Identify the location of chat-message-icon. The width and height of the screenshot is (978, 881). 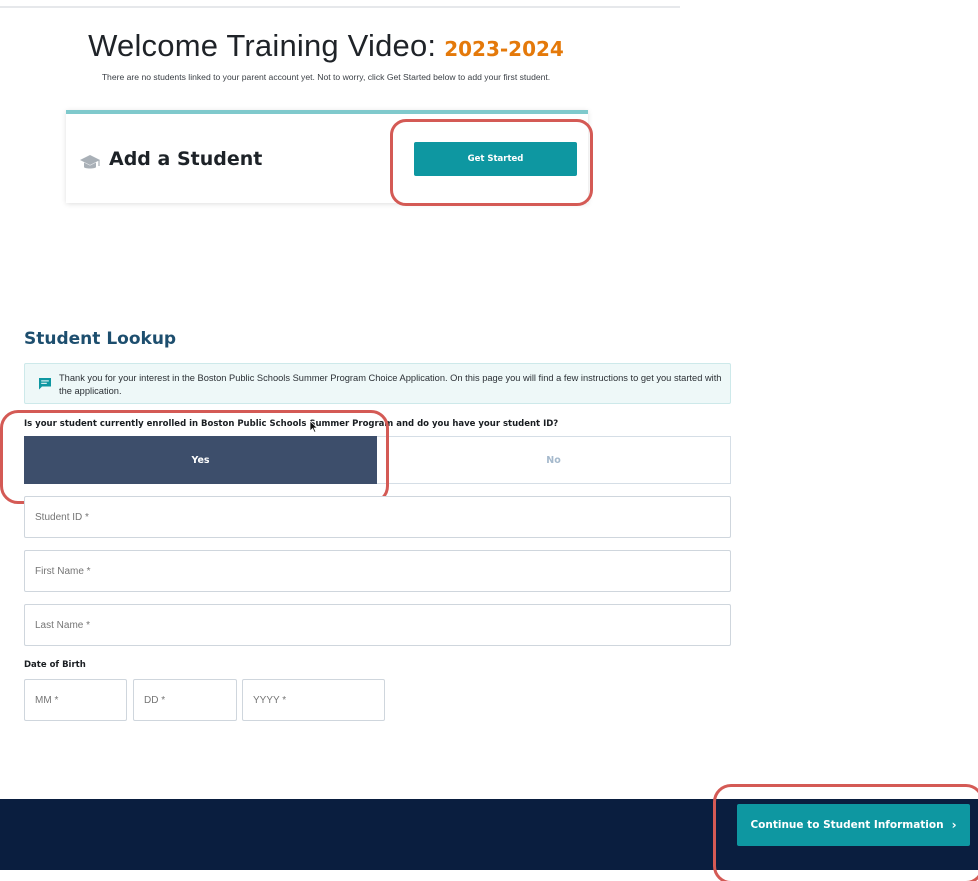
(45, 384).